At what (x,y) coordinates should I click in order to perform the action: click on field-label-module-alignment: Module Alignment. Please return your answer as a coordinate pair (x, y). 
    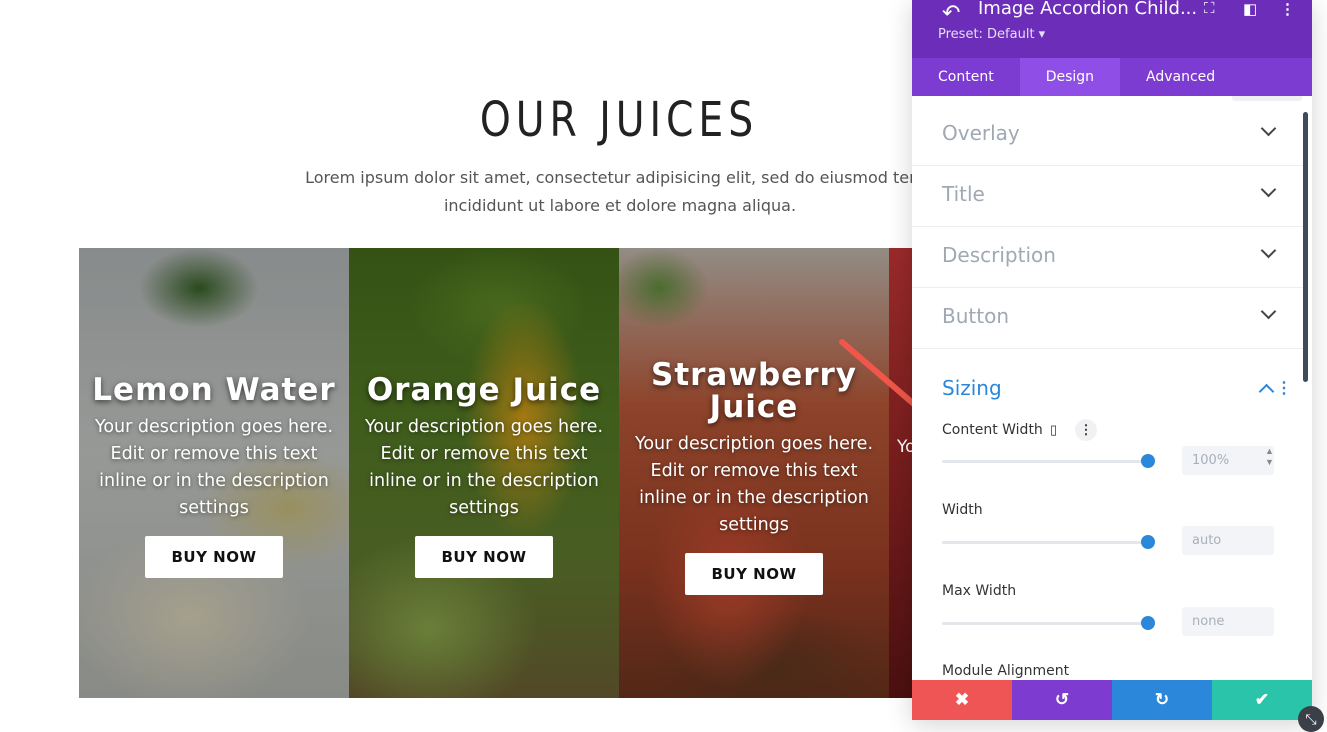
    Looking at the image, I should click on (1006, 671).